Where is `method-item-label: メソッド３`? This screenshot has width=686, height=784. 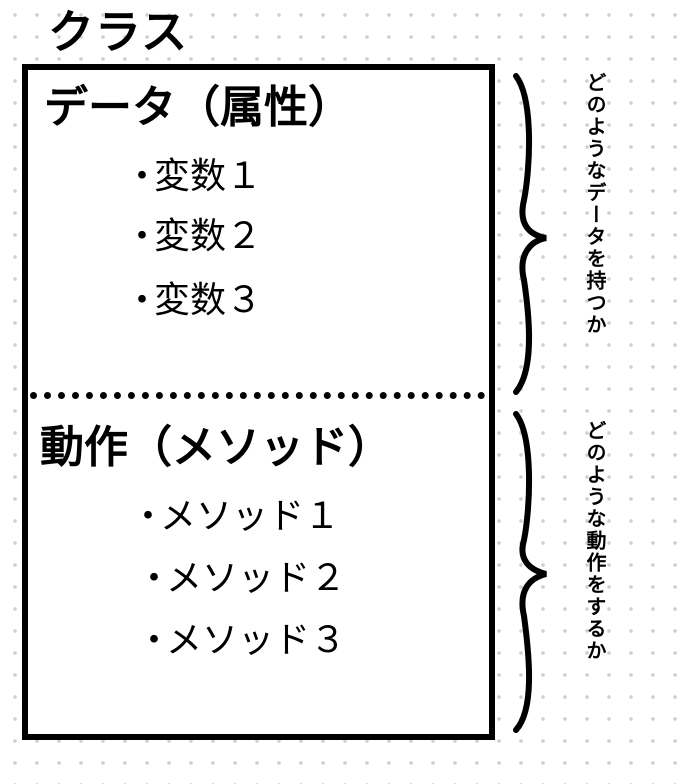
method-item-label: メソッド３ is located at coordinates (256, 640).